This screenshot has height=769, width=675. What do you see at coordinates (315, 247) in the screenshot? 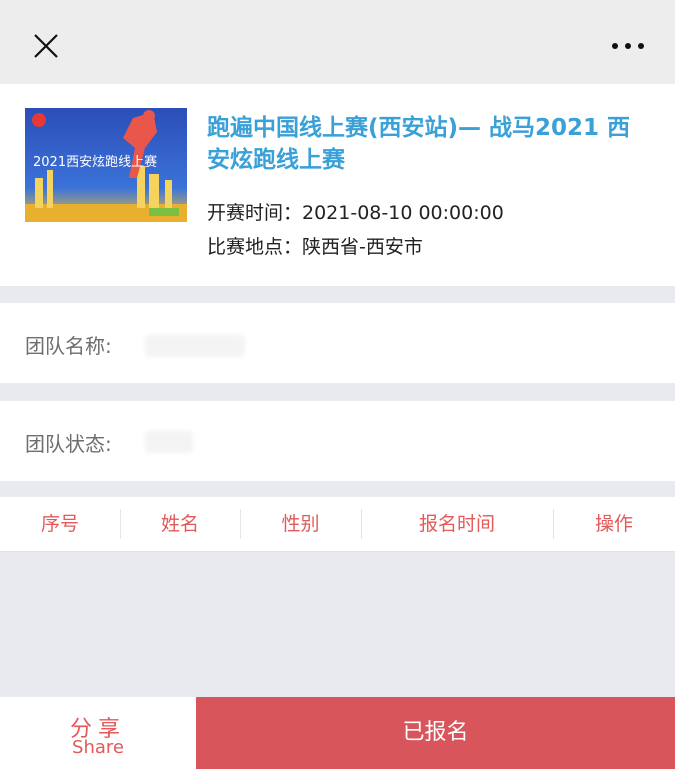
I see `event-location: 比赛地点：陕西省-西安市` at bounding box center [315, 247].